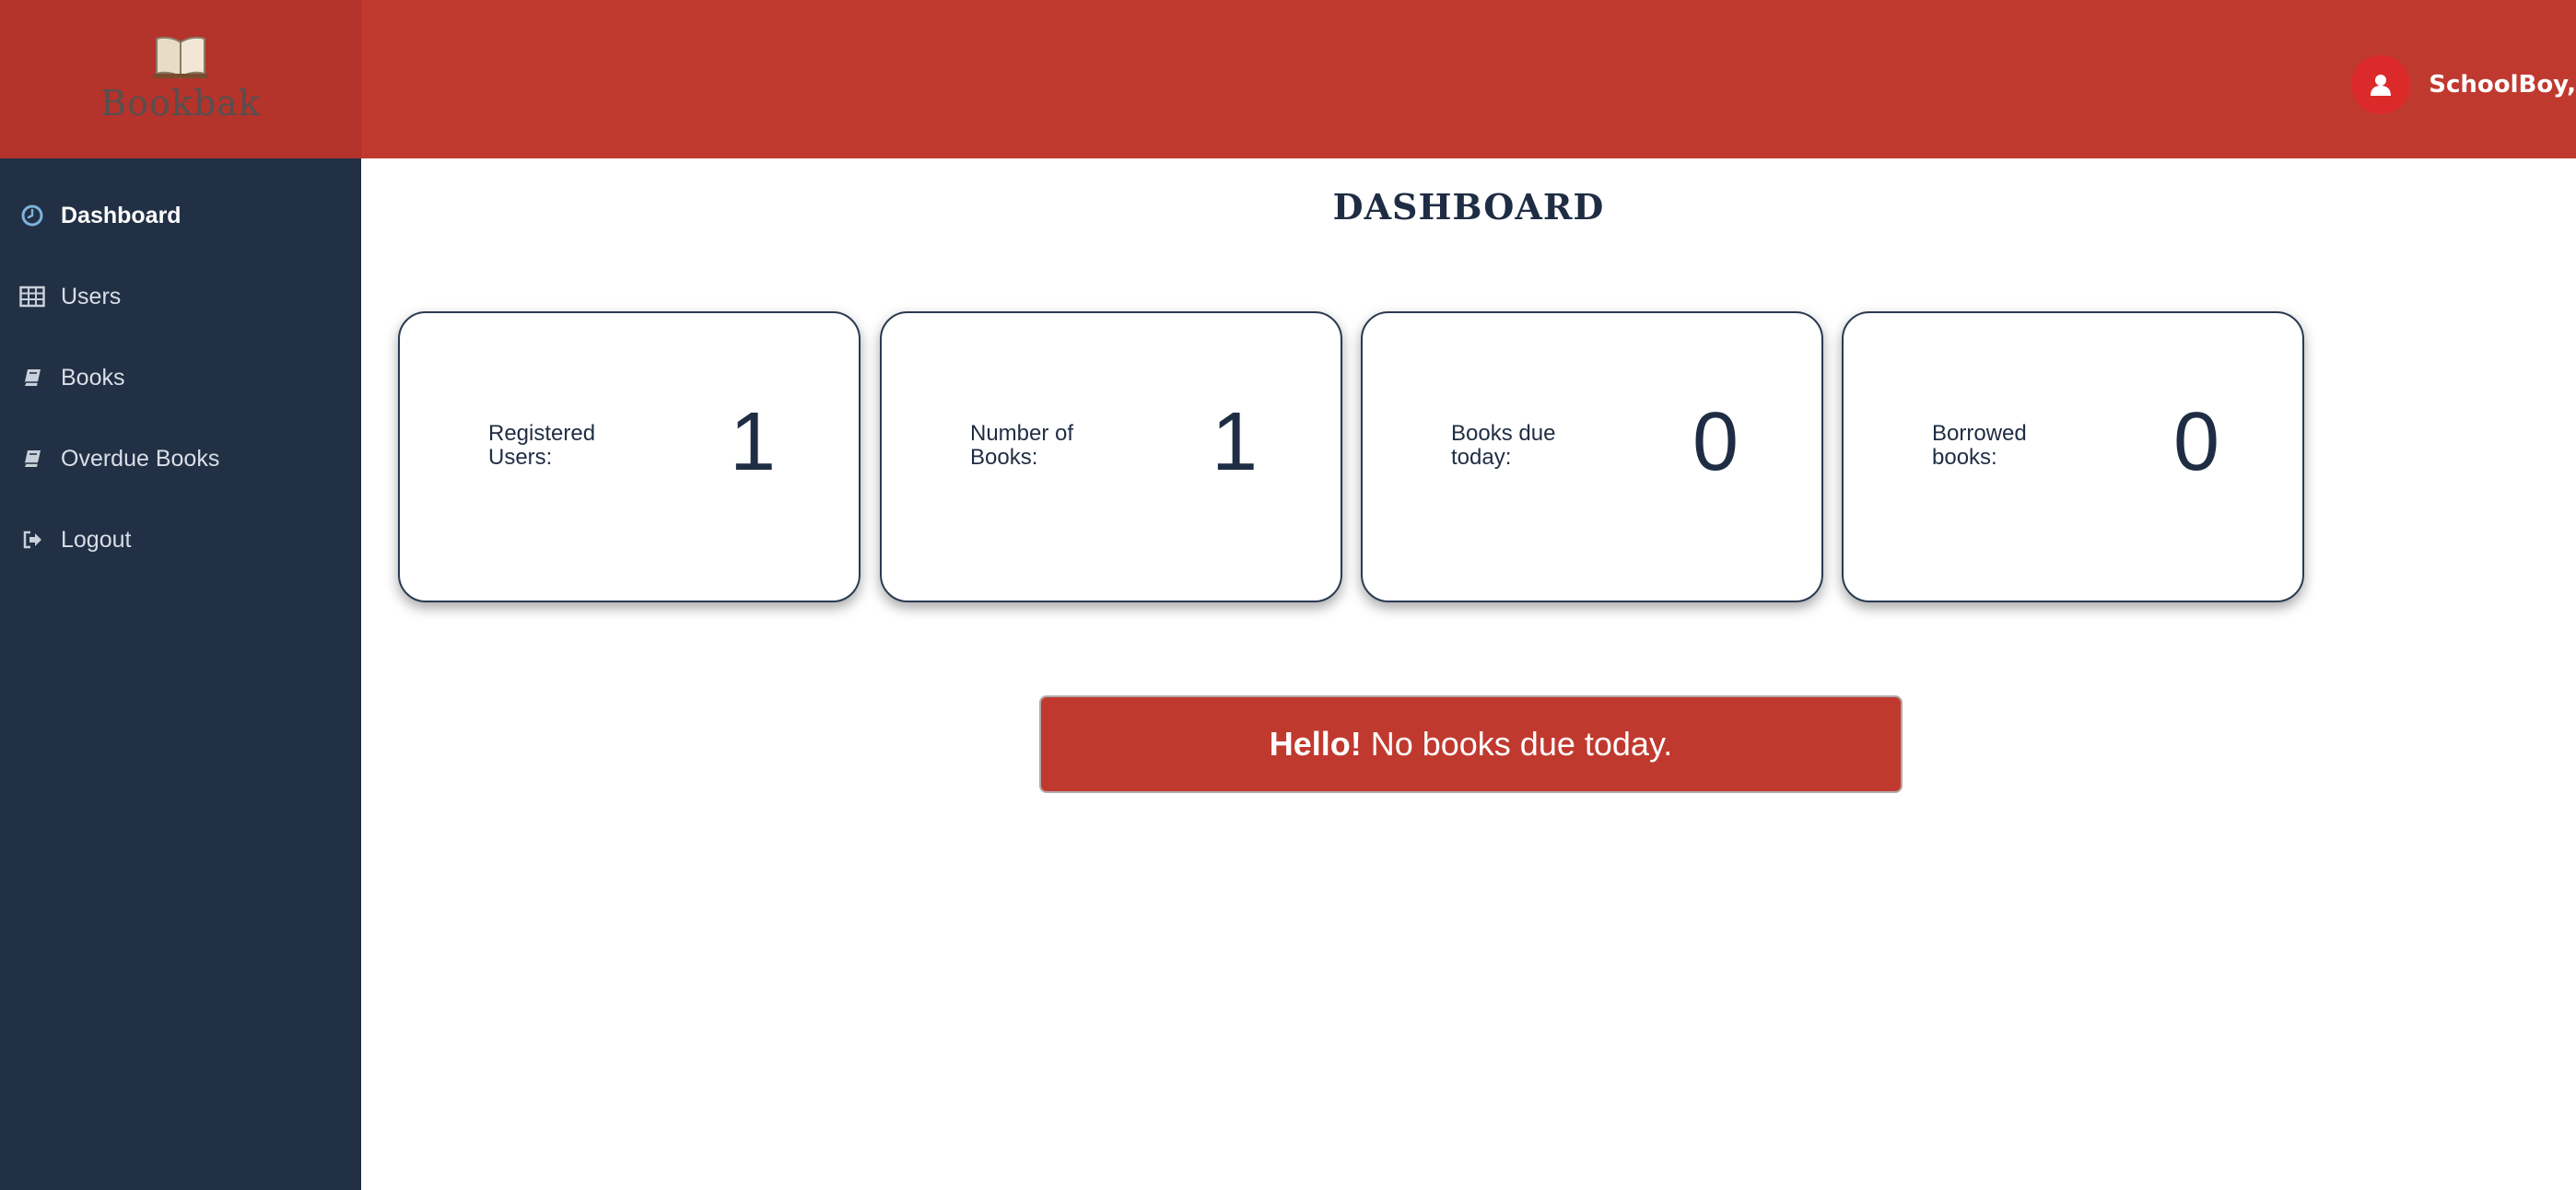  What do you see at coordinates (180, 103) in the screenshot?
I see `brand-name: Bookbak` at bounding box center [180, 103].